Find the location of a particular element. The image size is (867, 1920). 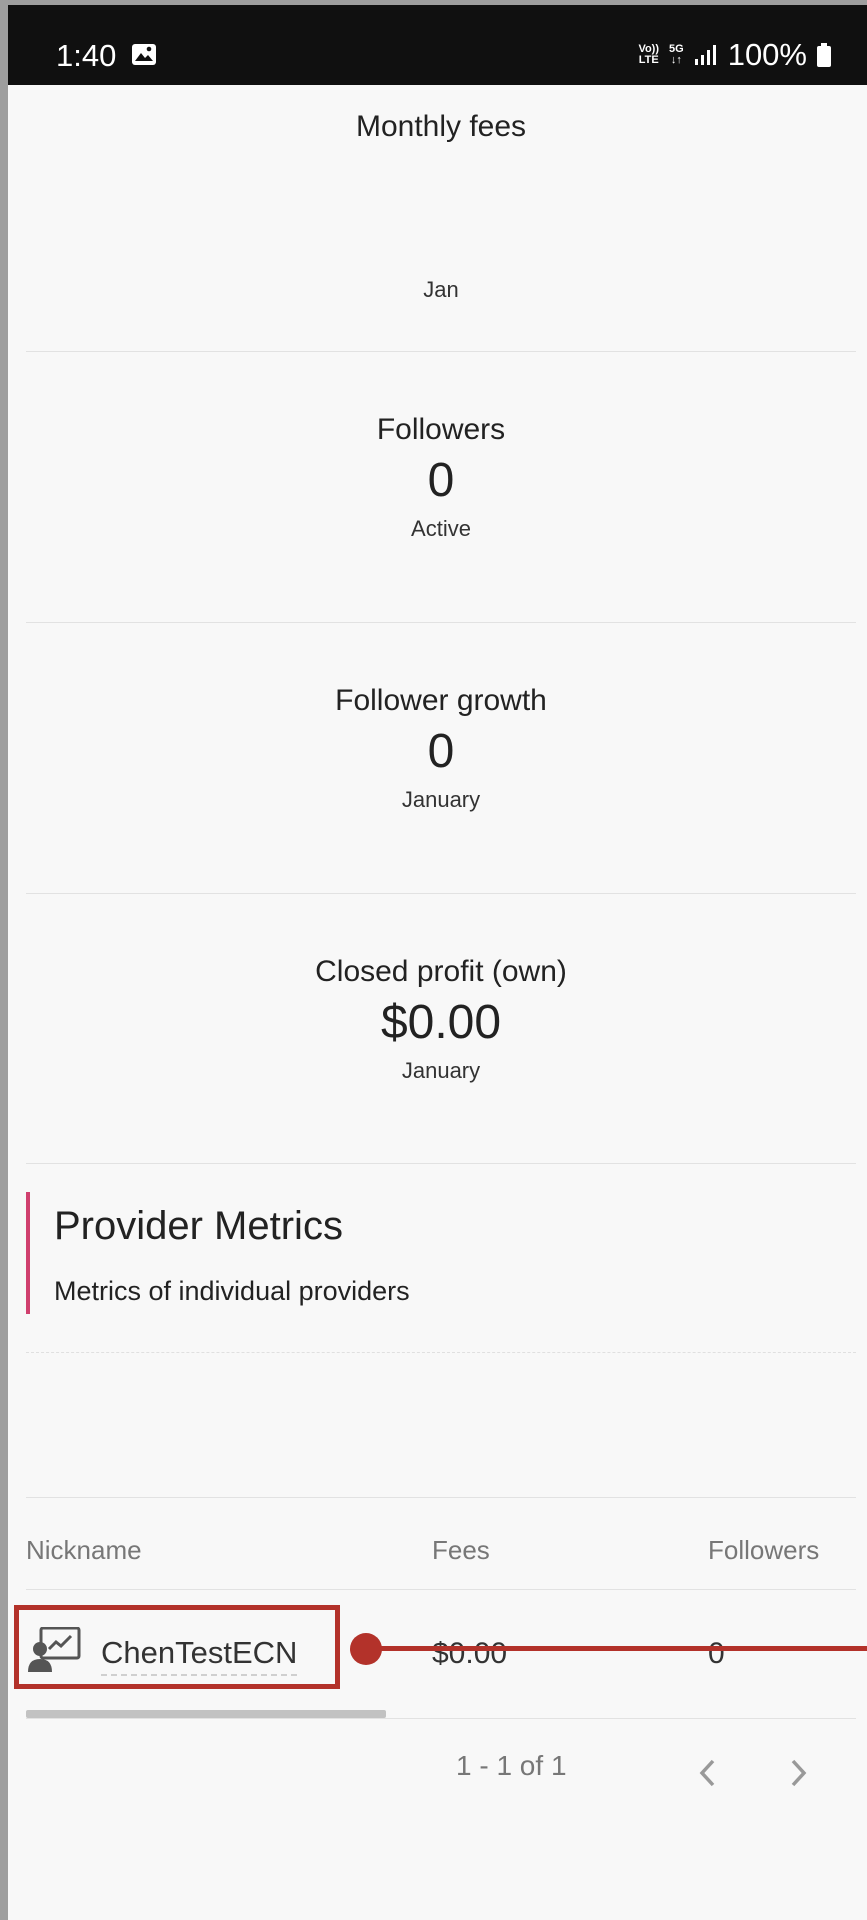

status-bar: 1:40 Vo)) LTE 5G ↓↑ 100% is located at coordinates (437, 45).